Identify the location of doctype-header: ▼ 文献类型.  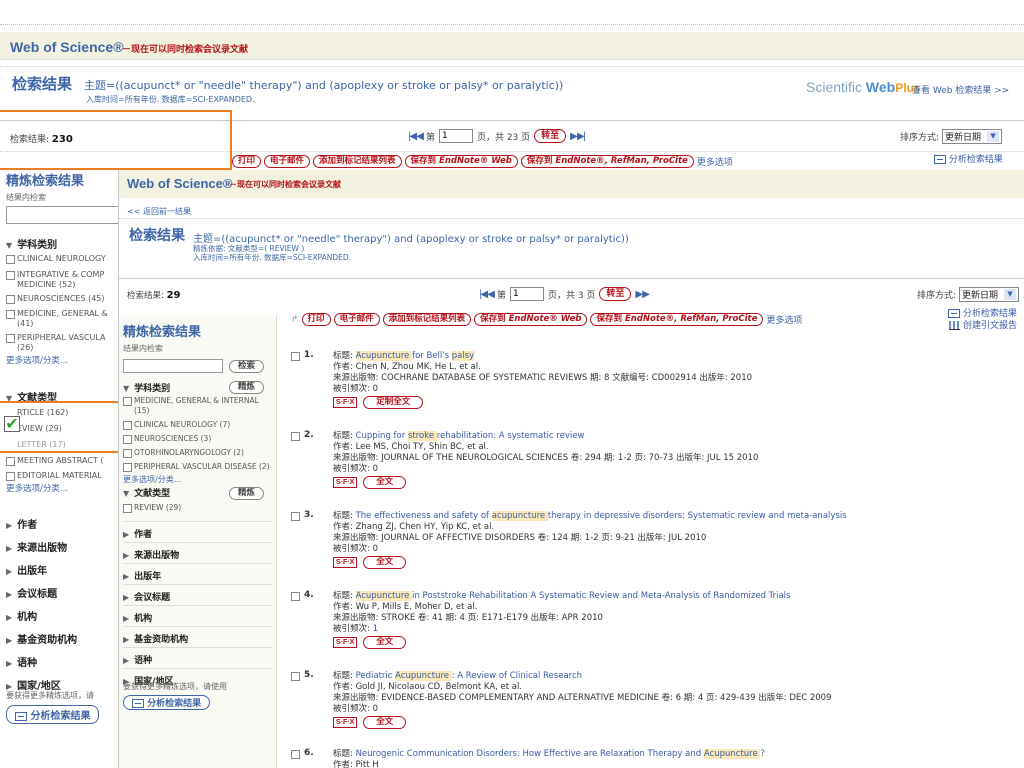
(146, 492).